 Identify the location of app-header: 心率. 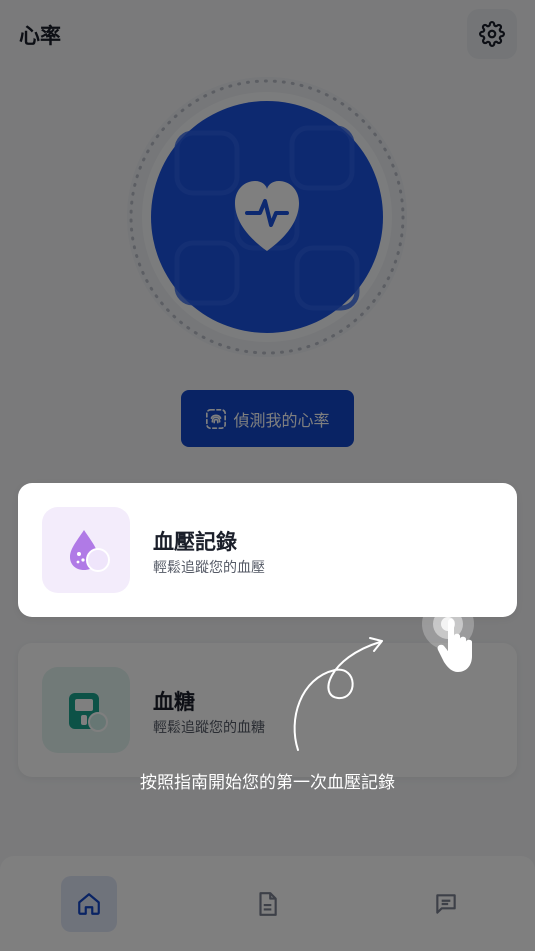
(267, 35).